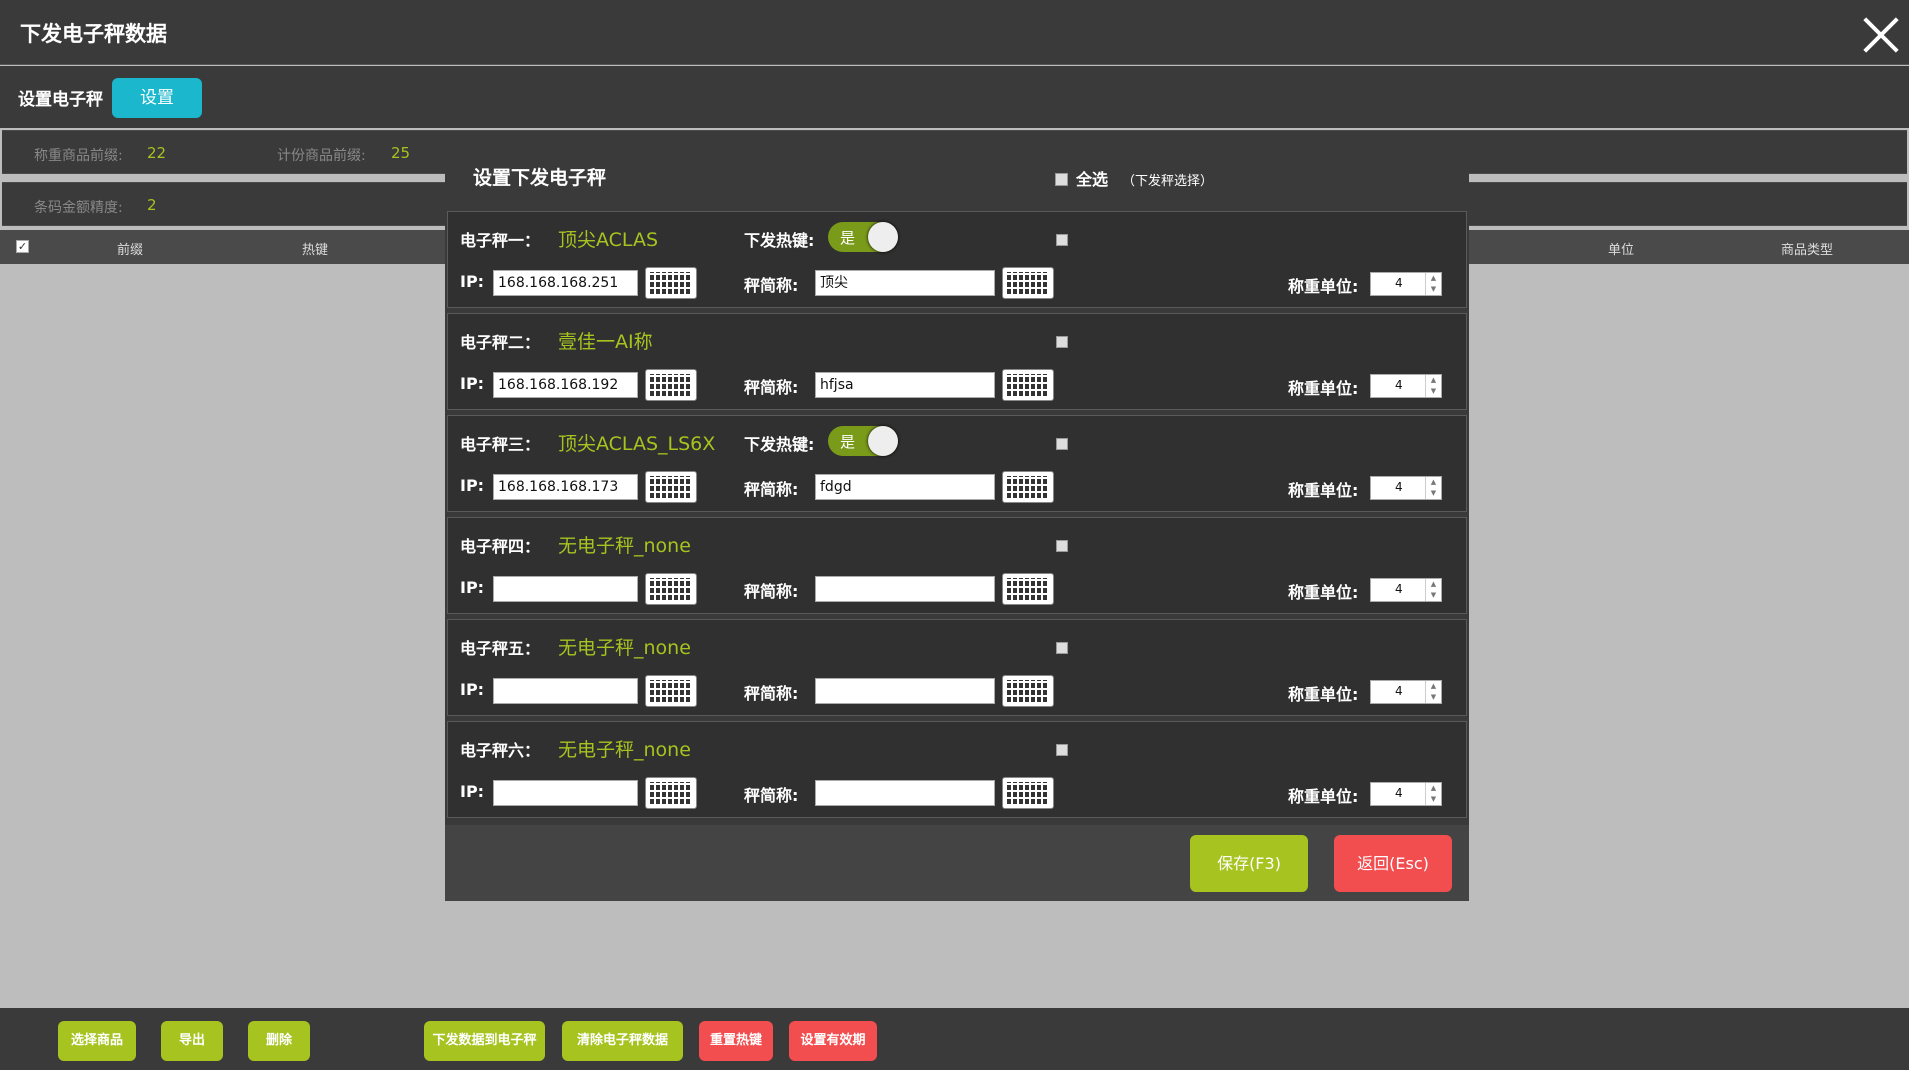  What do you see at coordinates (500, 240) in the screenshot?
I see `scale-name: 电子秤一：` at bounding box center [500, 240].